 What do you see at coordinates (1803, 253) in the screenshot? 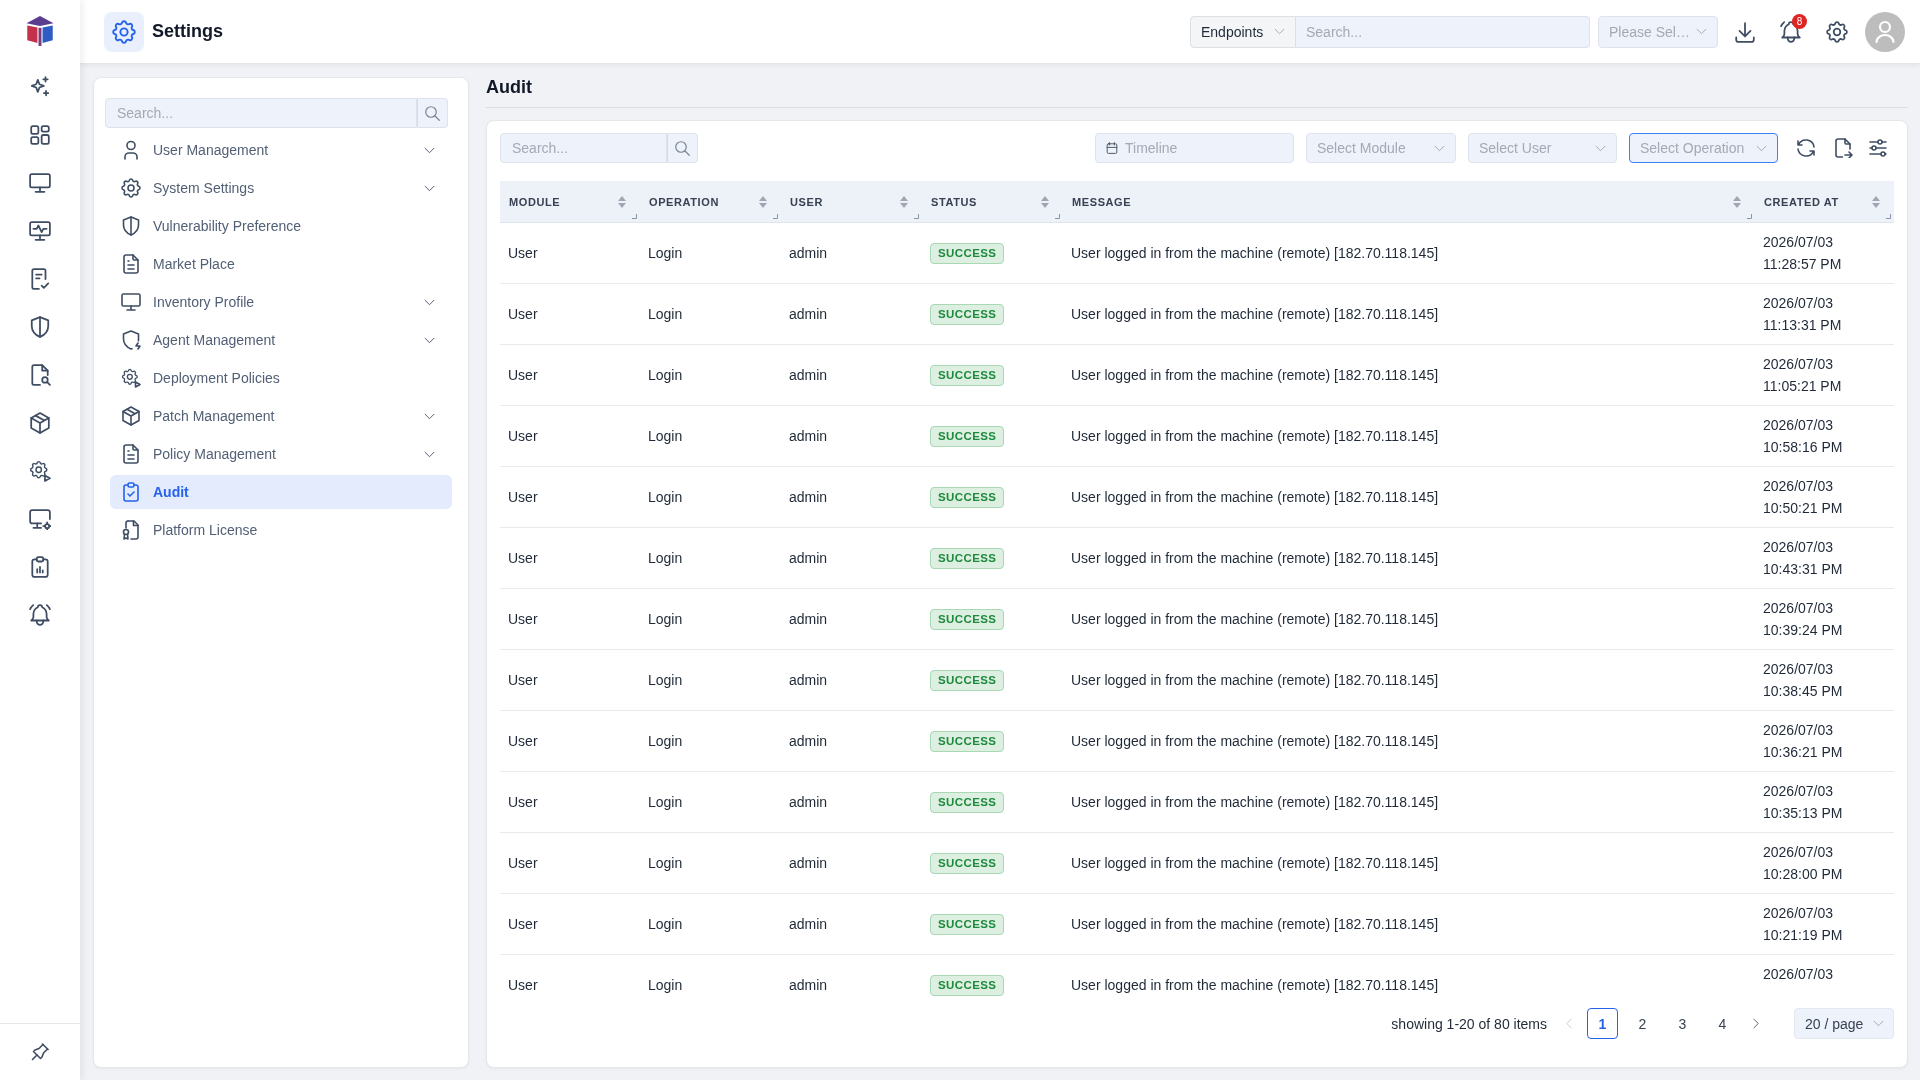
I see `created-at-text: 2026/07/03 11:28:57 PM` at bounding box center [1803, 253].